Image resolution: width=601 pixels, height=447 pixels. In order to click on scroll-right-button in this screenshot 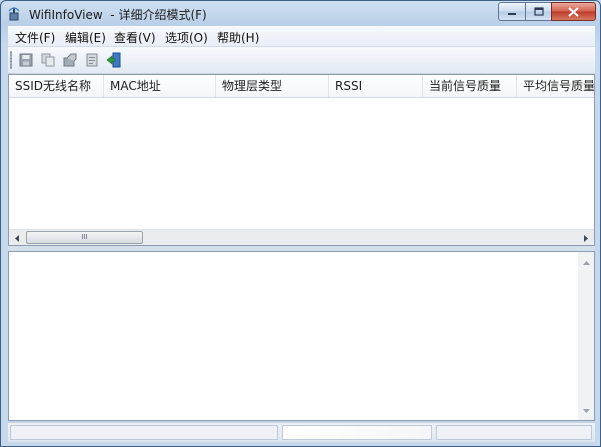, I will do `click(586, 237)`.